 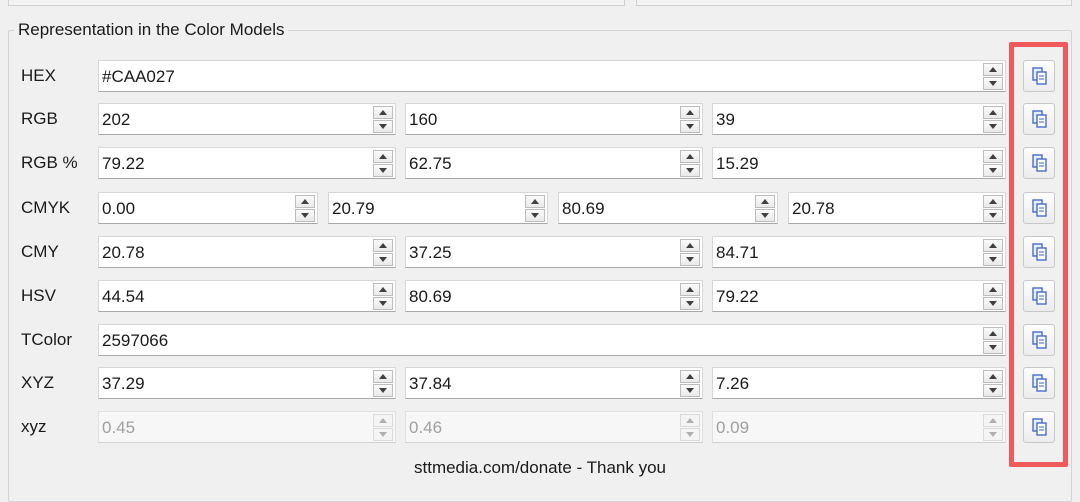 I want to click on hsv-value-3: 79.22, so click(x=737, y=296).